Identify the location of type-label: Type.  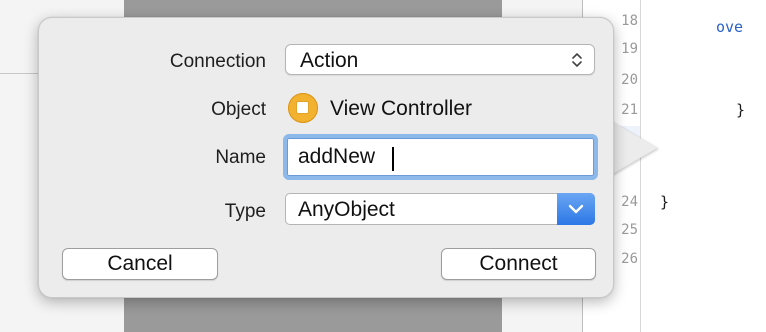
(245, 211).